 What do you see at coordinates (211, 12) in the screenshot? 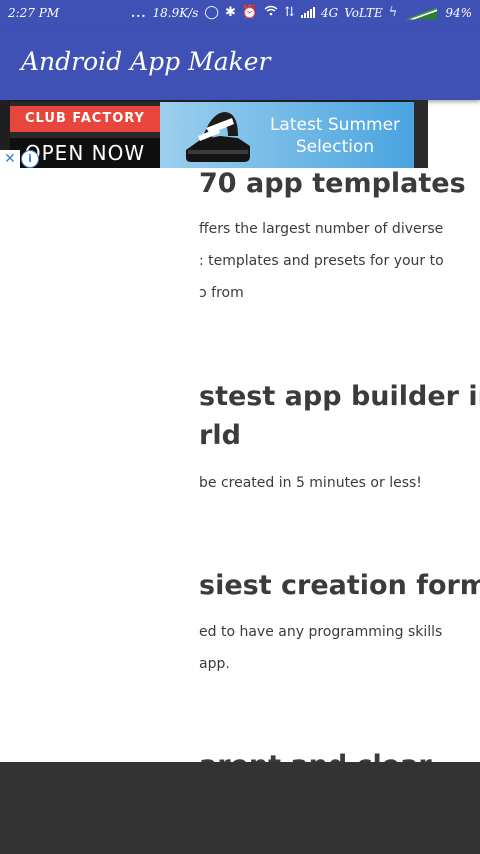
I see `ring-icon: ◯` at bounding box center [211, 12].